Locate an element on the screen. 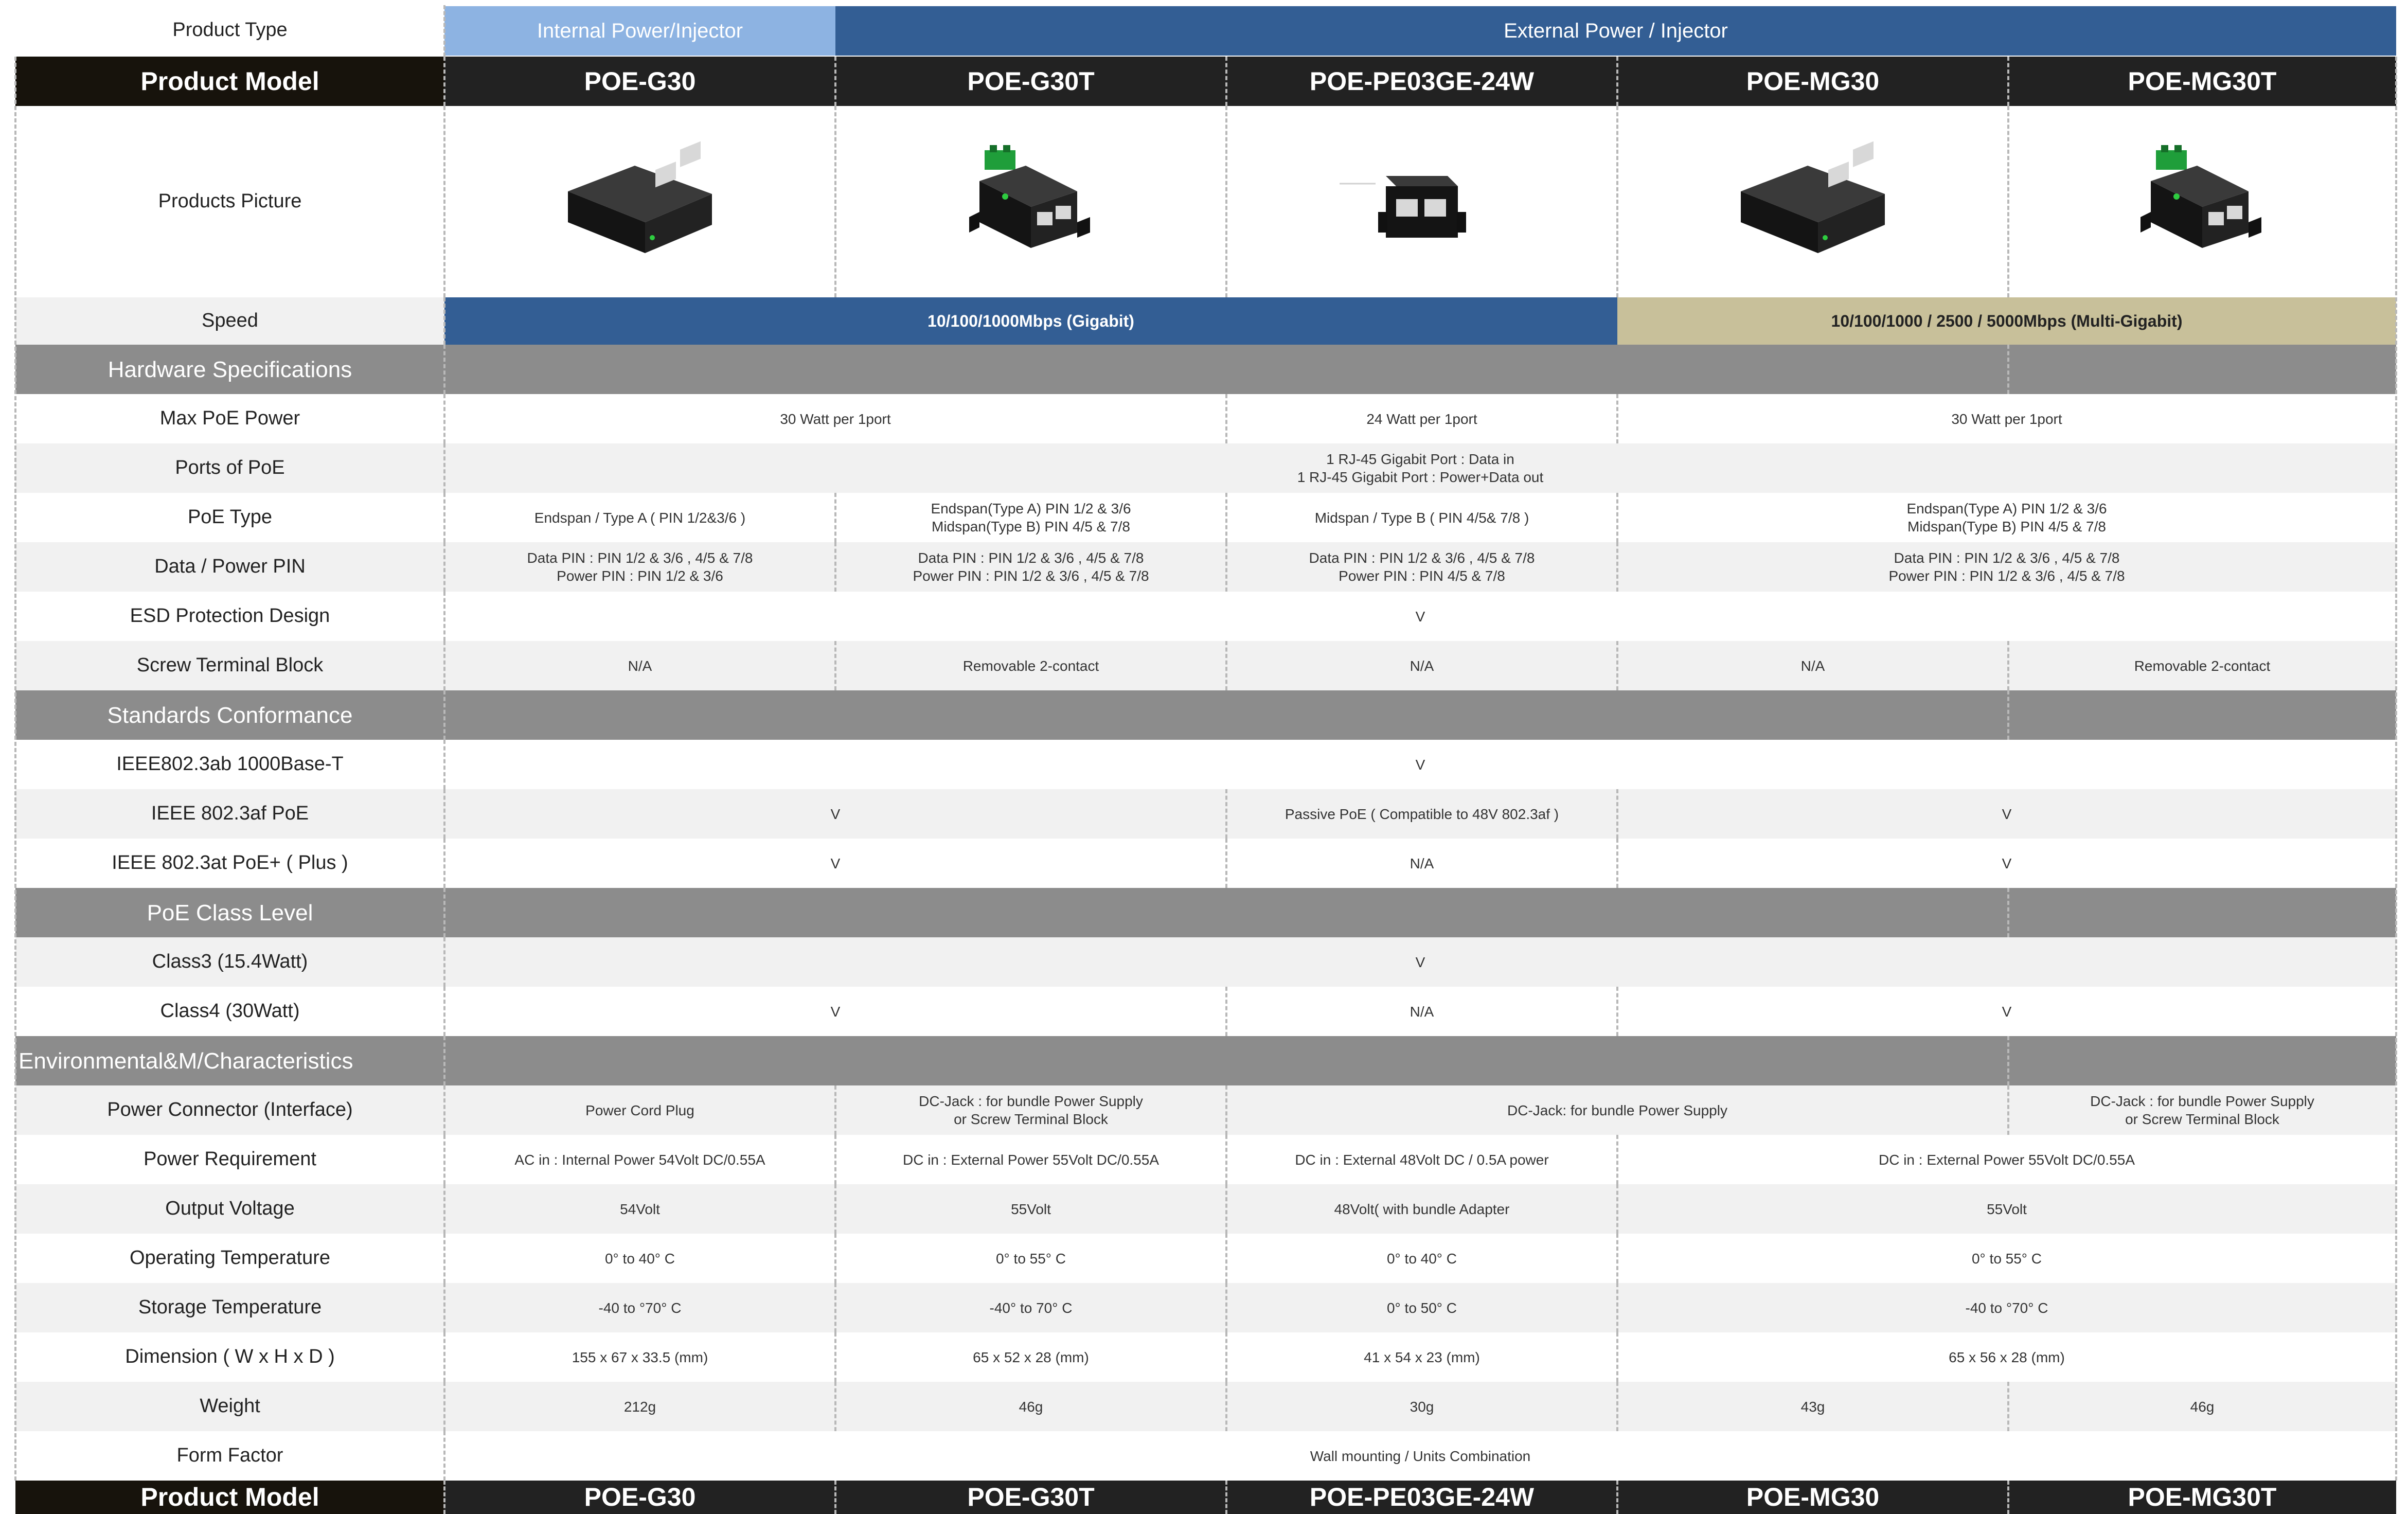 Image resolution: width=2408 pixels, height=1514 pixels. poe-injector-terminal-icon is located at coordinates (2201, 196).